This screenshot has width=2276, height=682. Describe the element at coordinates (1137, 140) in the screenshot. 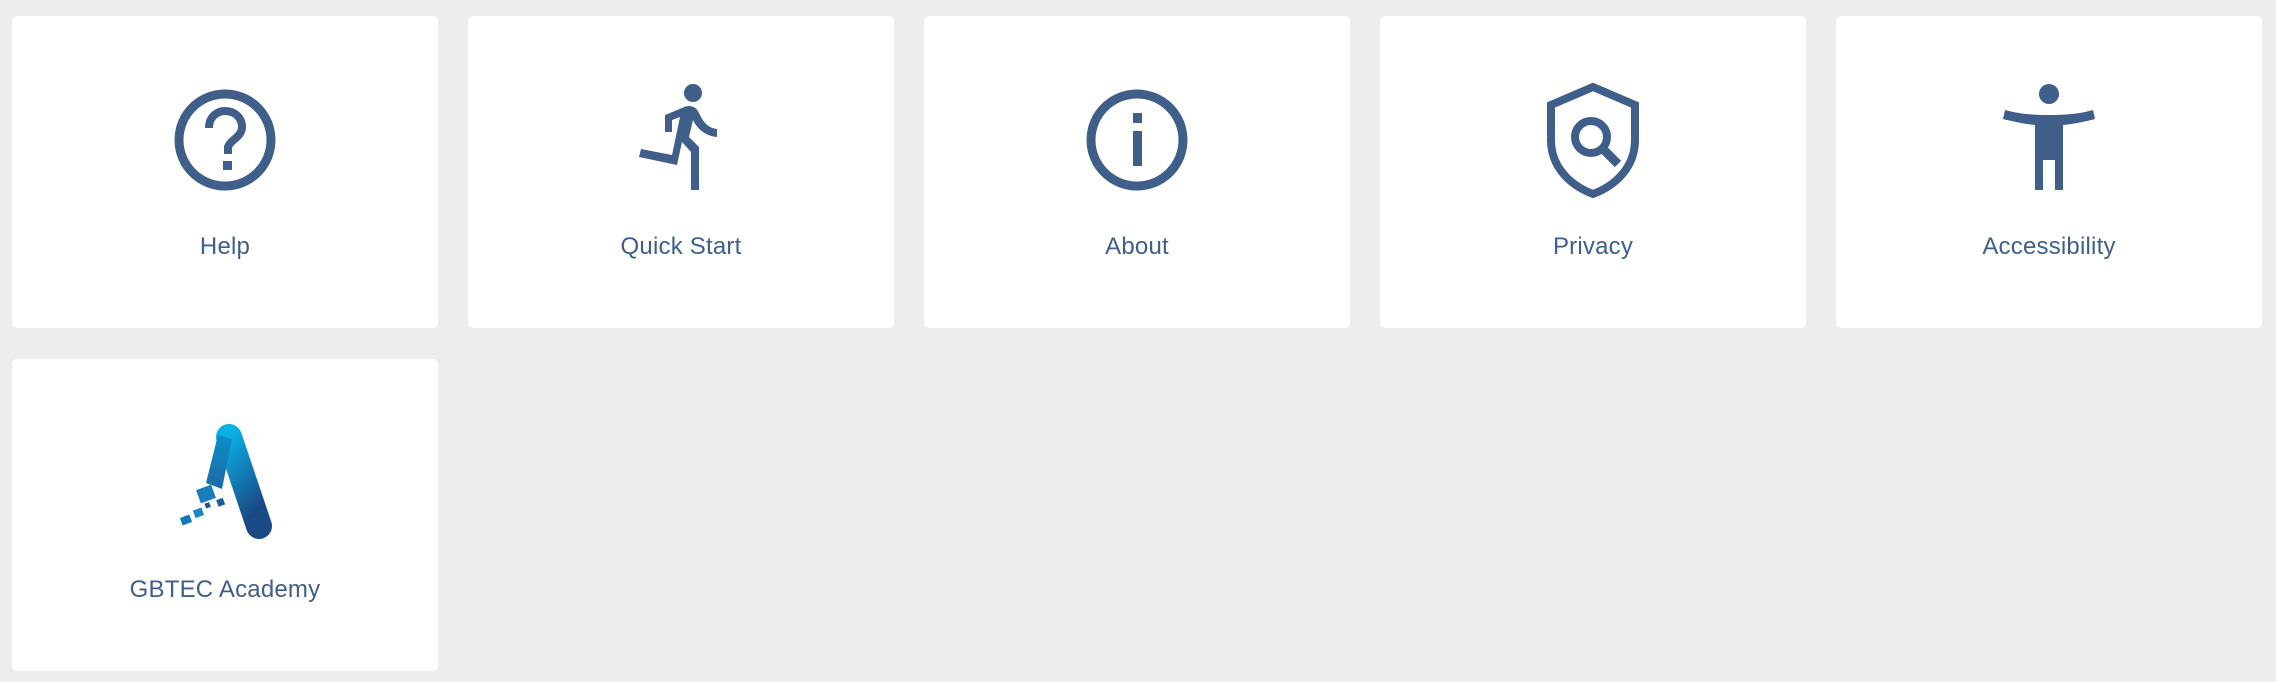

I see `info-circle-icon` at that location.